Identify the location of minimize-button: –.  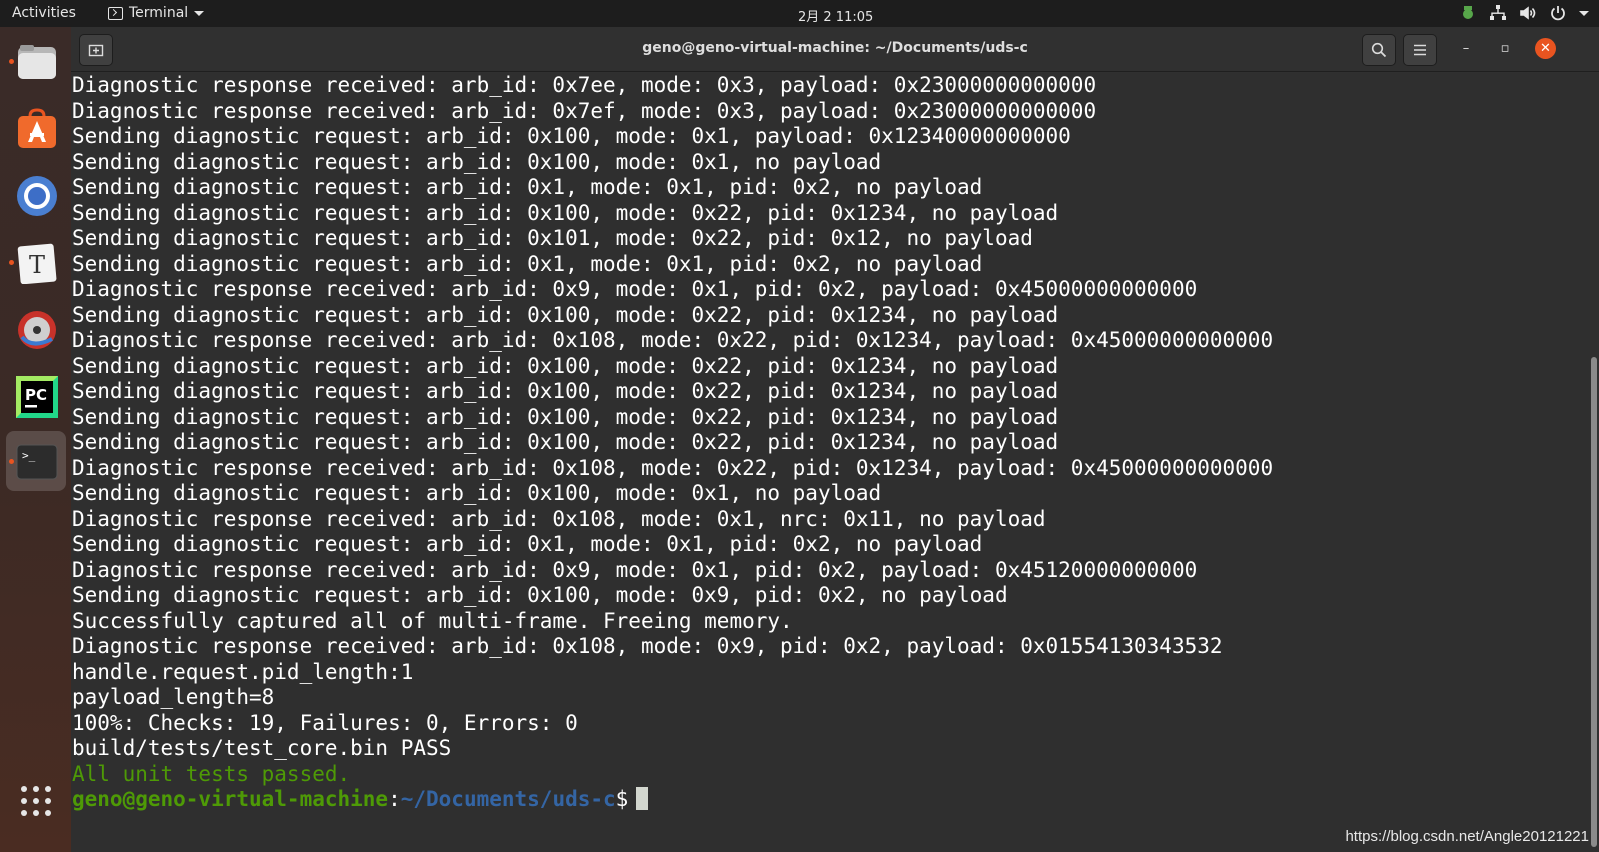
(1466, 49).